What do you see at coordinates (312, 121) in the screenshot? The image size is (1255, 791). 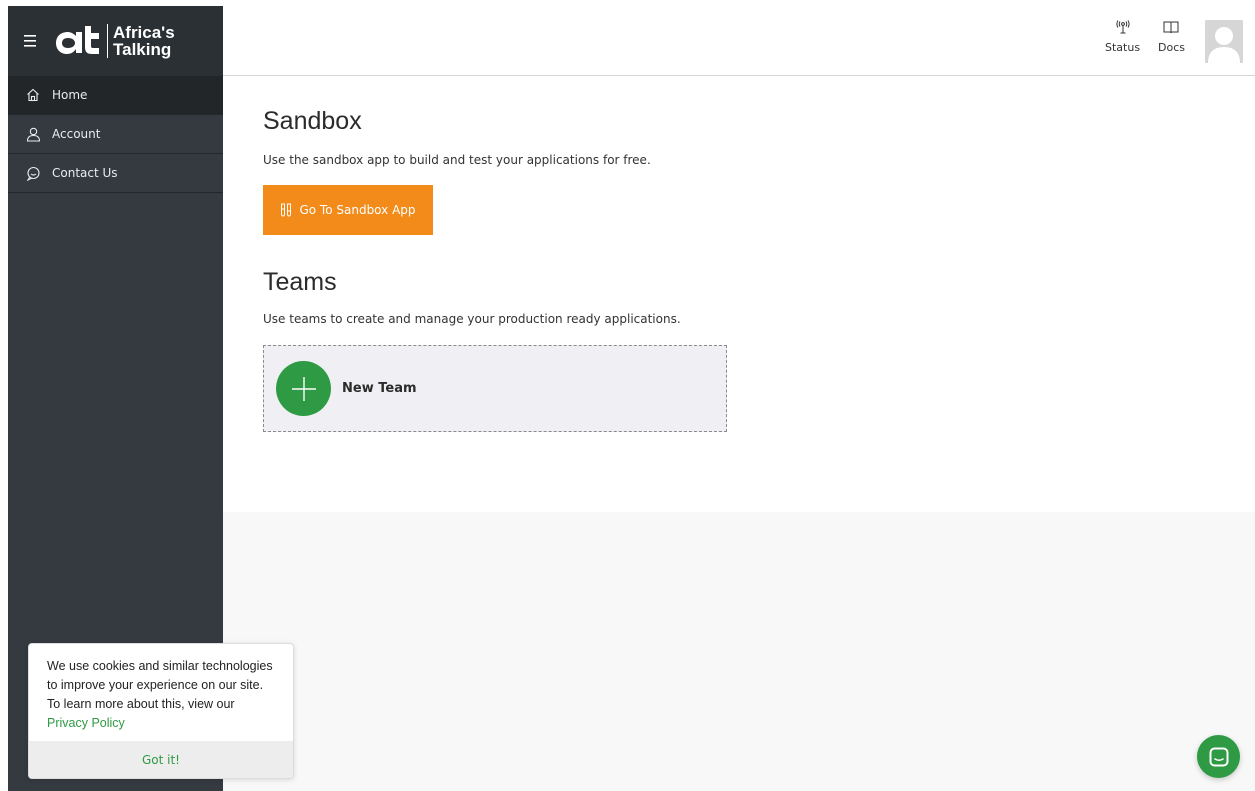 I see `sandbox-title: Sandbox` at bounding box center [312, 121].